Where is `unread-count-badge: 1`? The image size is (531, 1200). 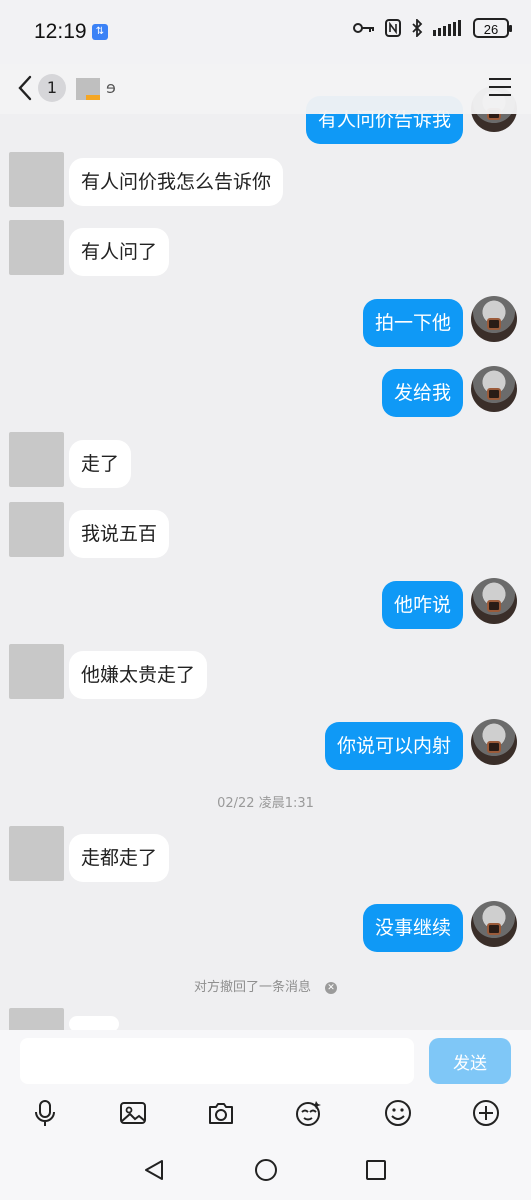
unread-count-badge: 1 is located at coordinates (52, 88).